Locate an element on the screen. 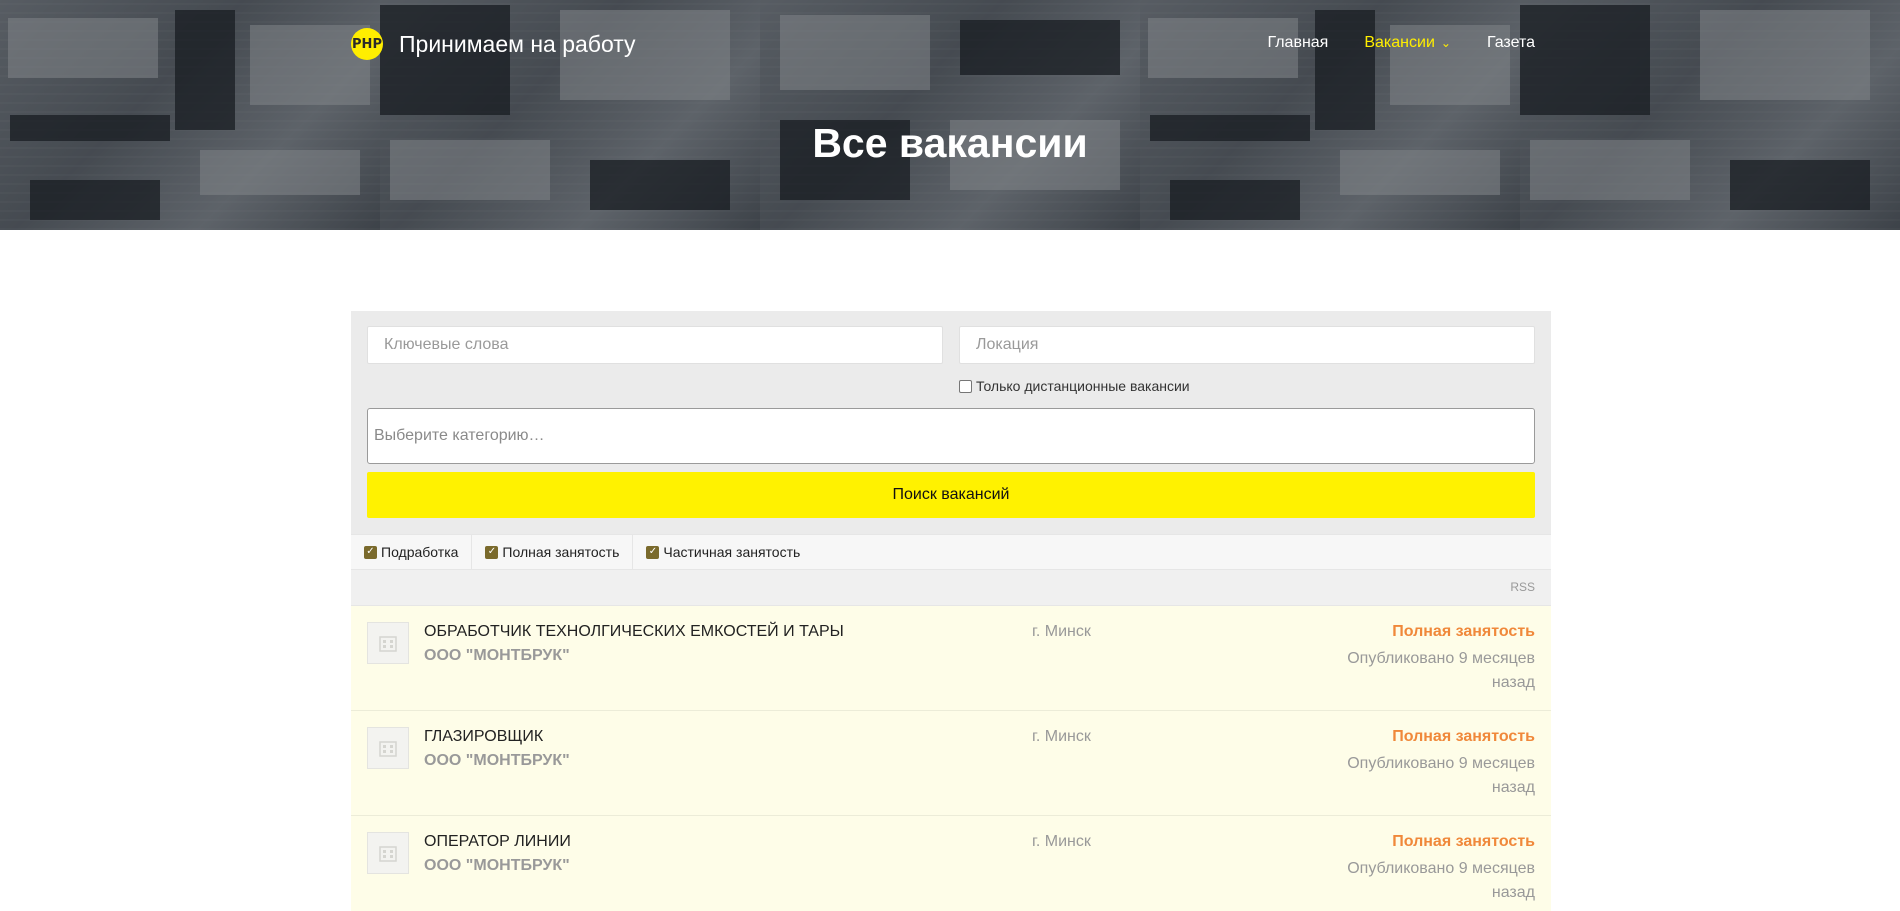  site-title: Принимаем на работу is located at coordinates (517, 44).